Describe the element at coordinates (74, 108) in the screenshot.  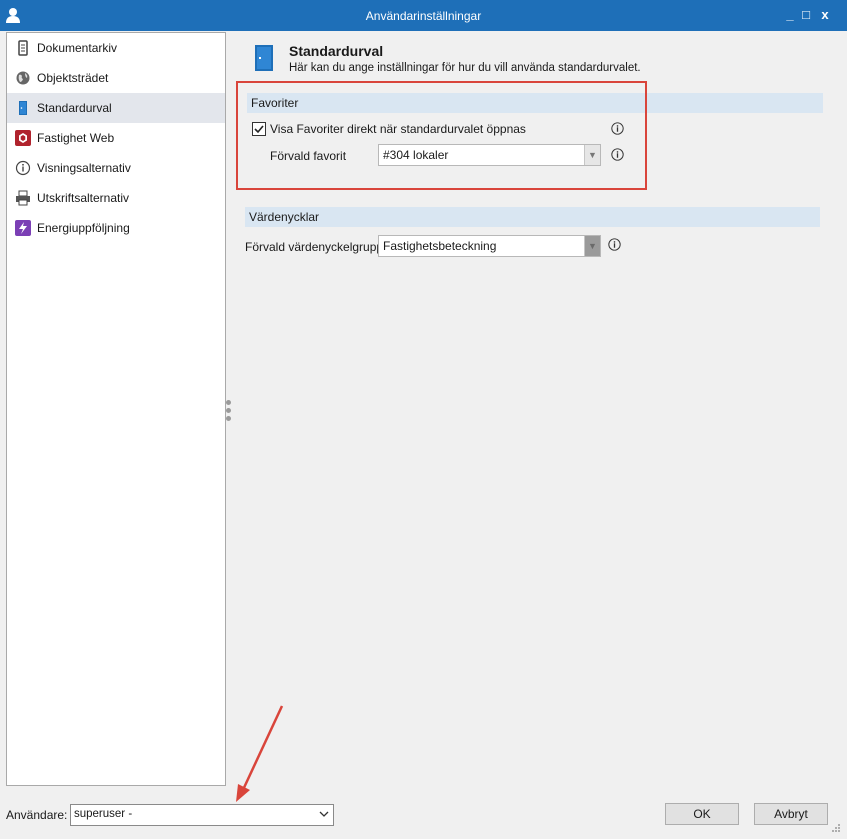
I see `sidebar-item-label: Standardurval` at that location.